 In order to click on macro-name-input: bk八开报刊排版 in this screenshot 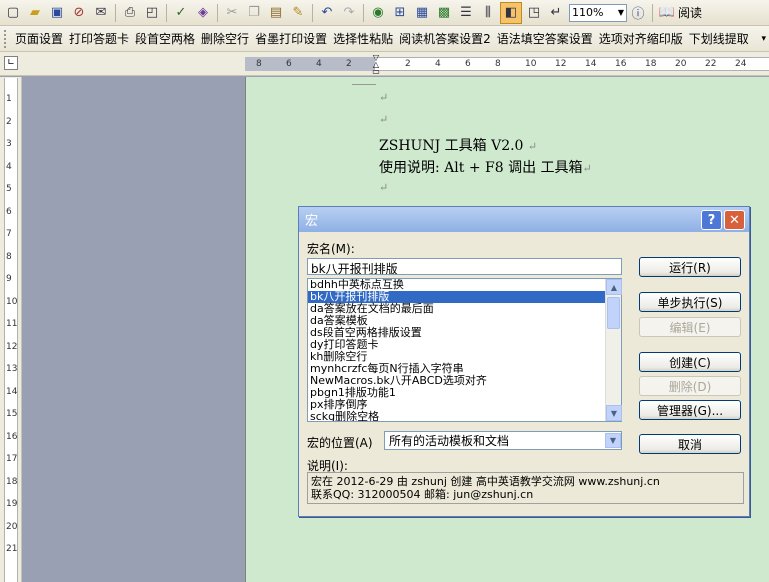, I will do `click(464, 266)`.